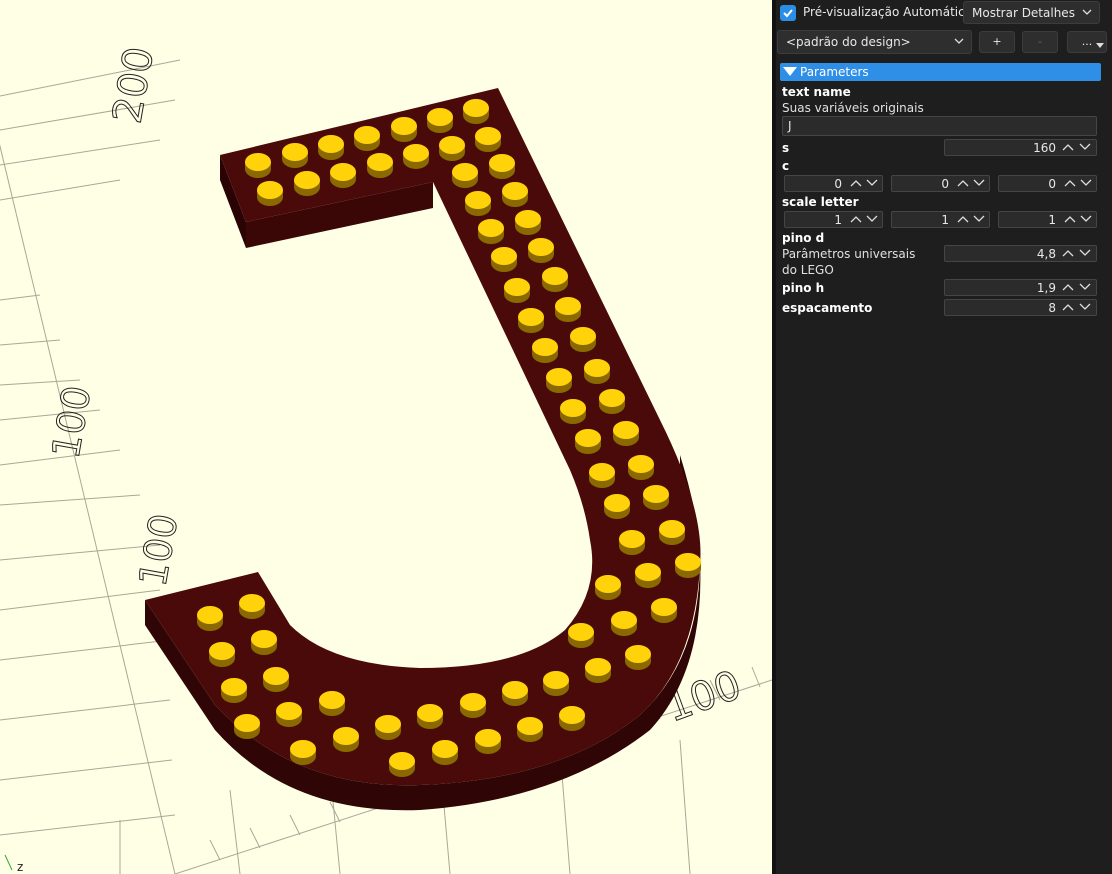 This screenshot has height=874, width=1112. I want to click on c-x-spinbox: 0, so click(833, 183).